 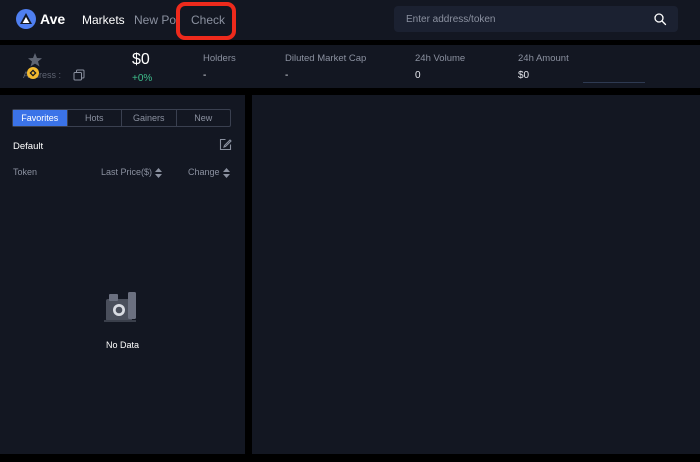 What do you see at coordinates (26, 19) in the screenshot?
I see `ave-logo-icon` at bounding box center [26, 19].